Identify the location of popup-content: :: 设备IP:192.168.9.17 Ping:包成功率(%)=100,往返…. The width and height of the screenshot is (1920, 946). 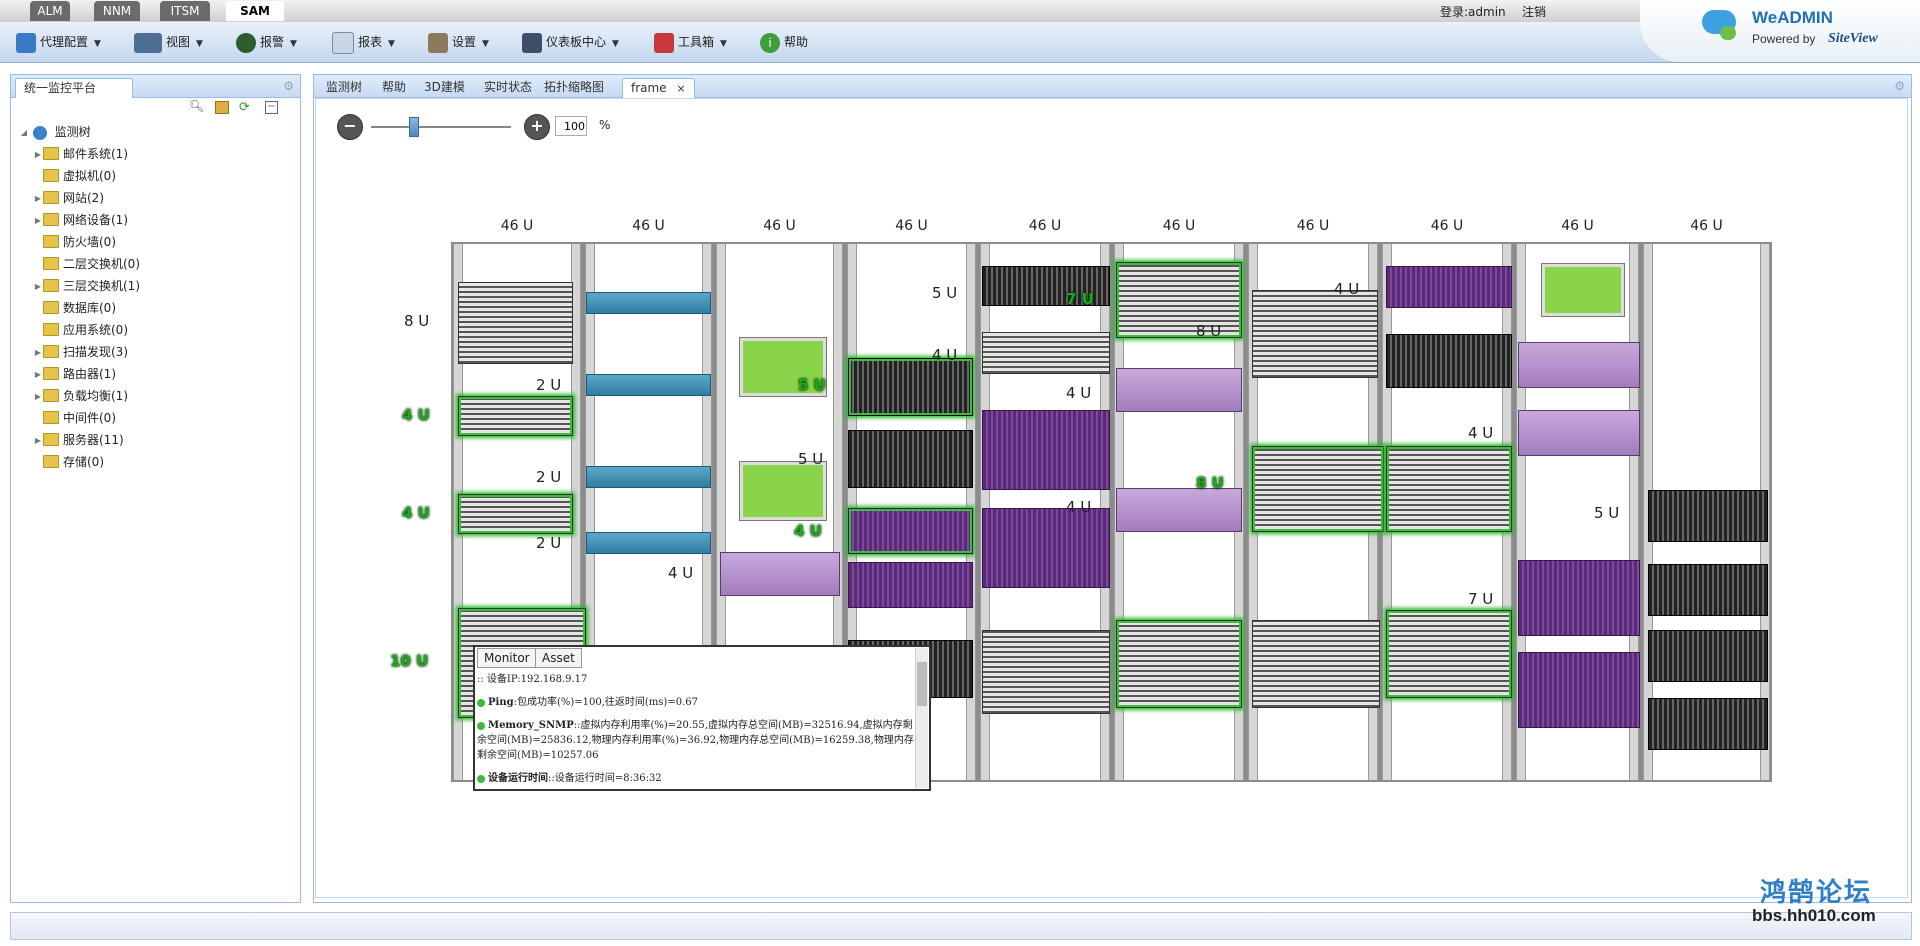
(696, 728).